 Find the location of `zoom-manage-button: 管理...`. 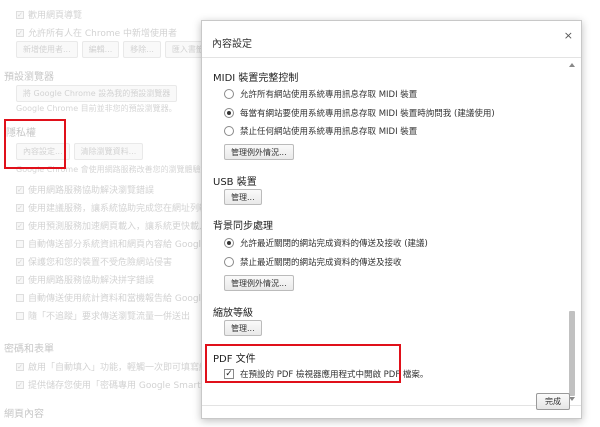

zoom-manage-button: 管理... is located at coordinates (243, 328).